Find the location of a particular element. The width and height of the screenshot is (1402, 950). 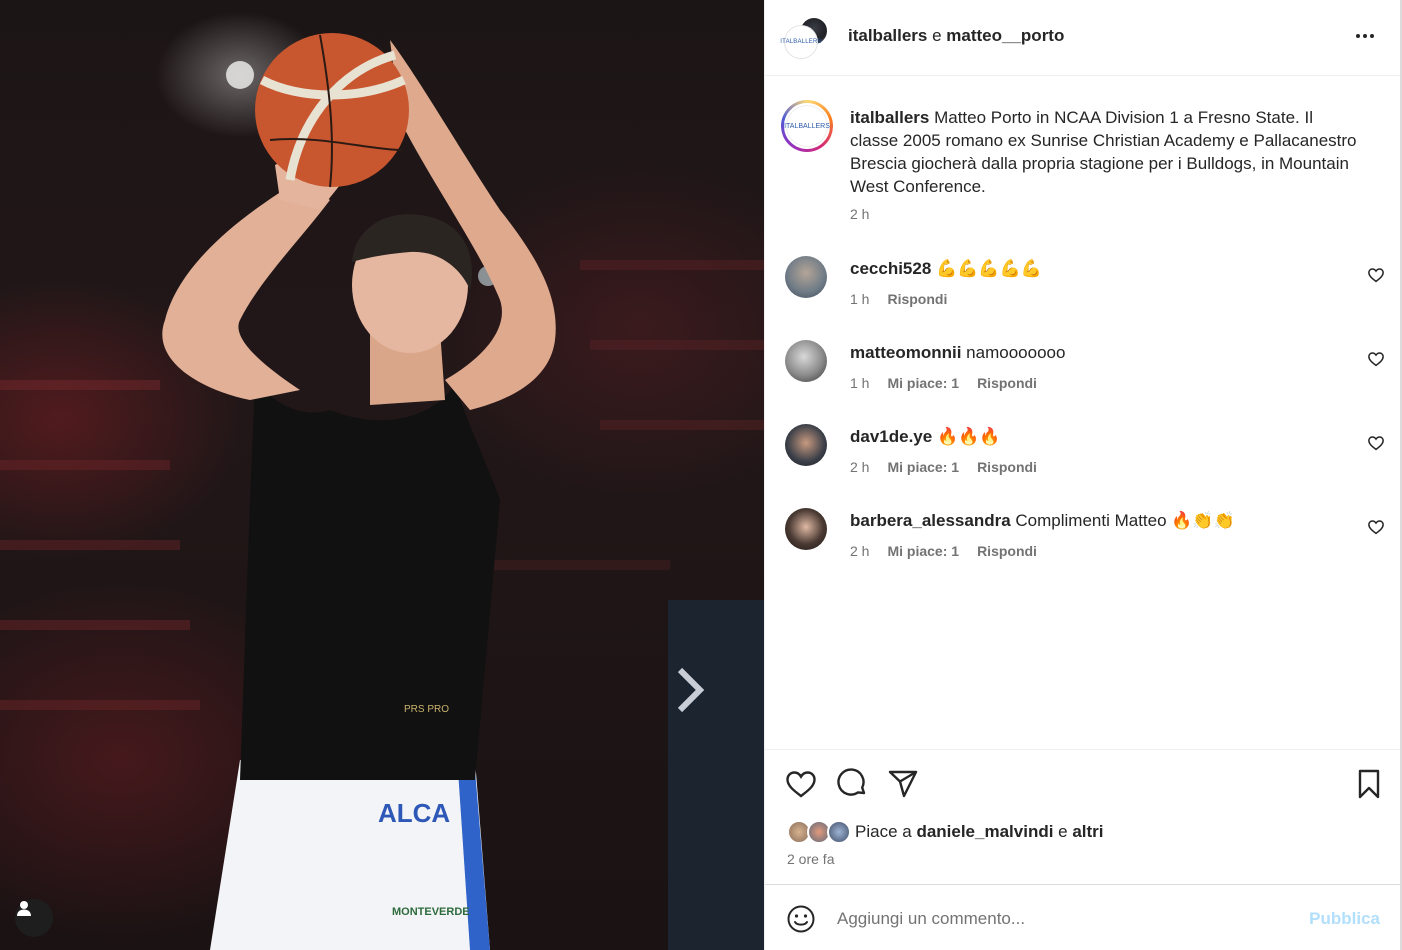

svg-text: MONTEVERDE is located at coordinates (431, 912).